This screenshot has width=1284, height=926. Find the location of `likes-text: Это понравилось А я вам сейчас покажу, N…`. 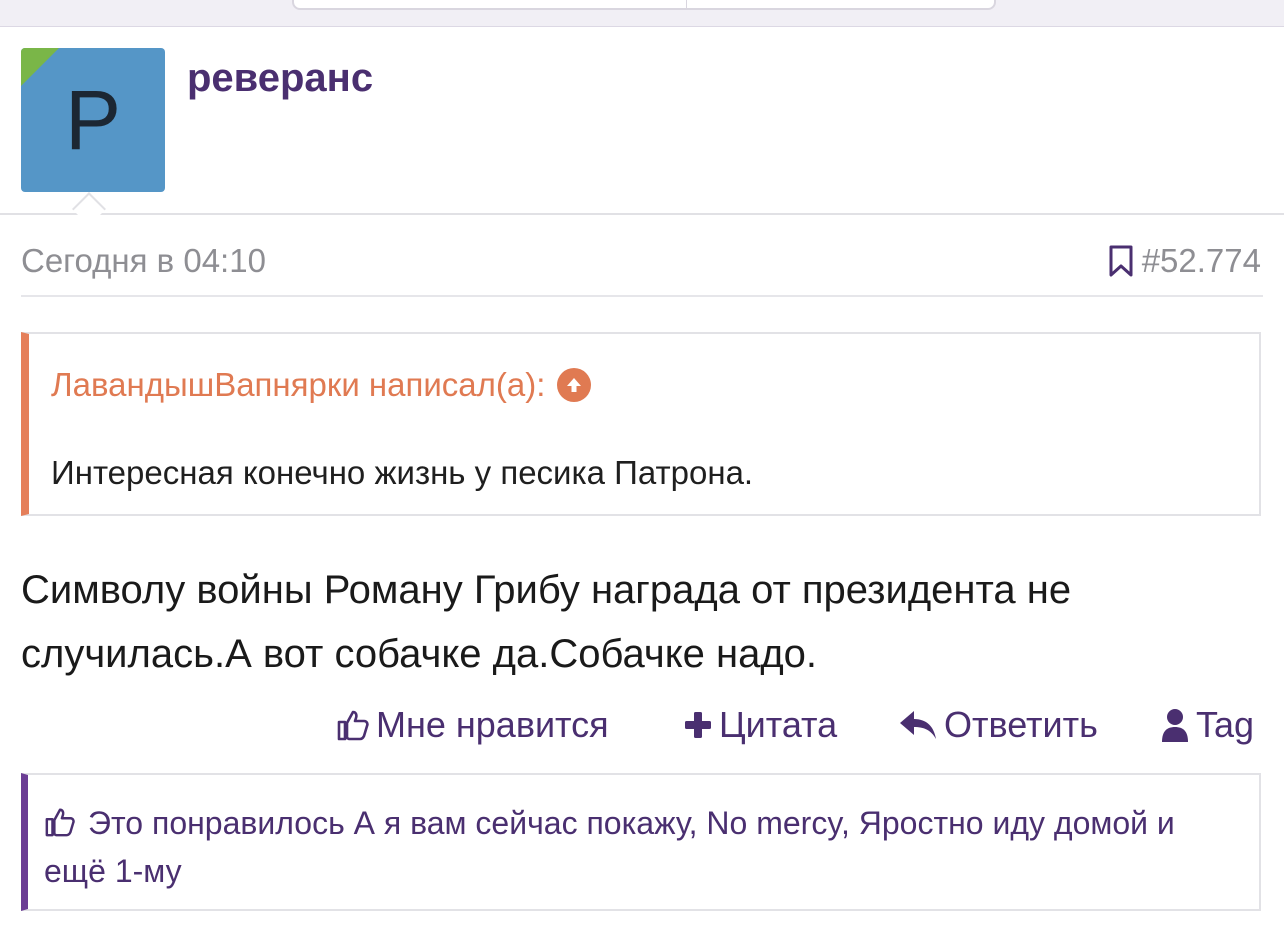

likes-text: Это понравилось А я вам сейчас покажу, N… is located at coordinates (609, 847).